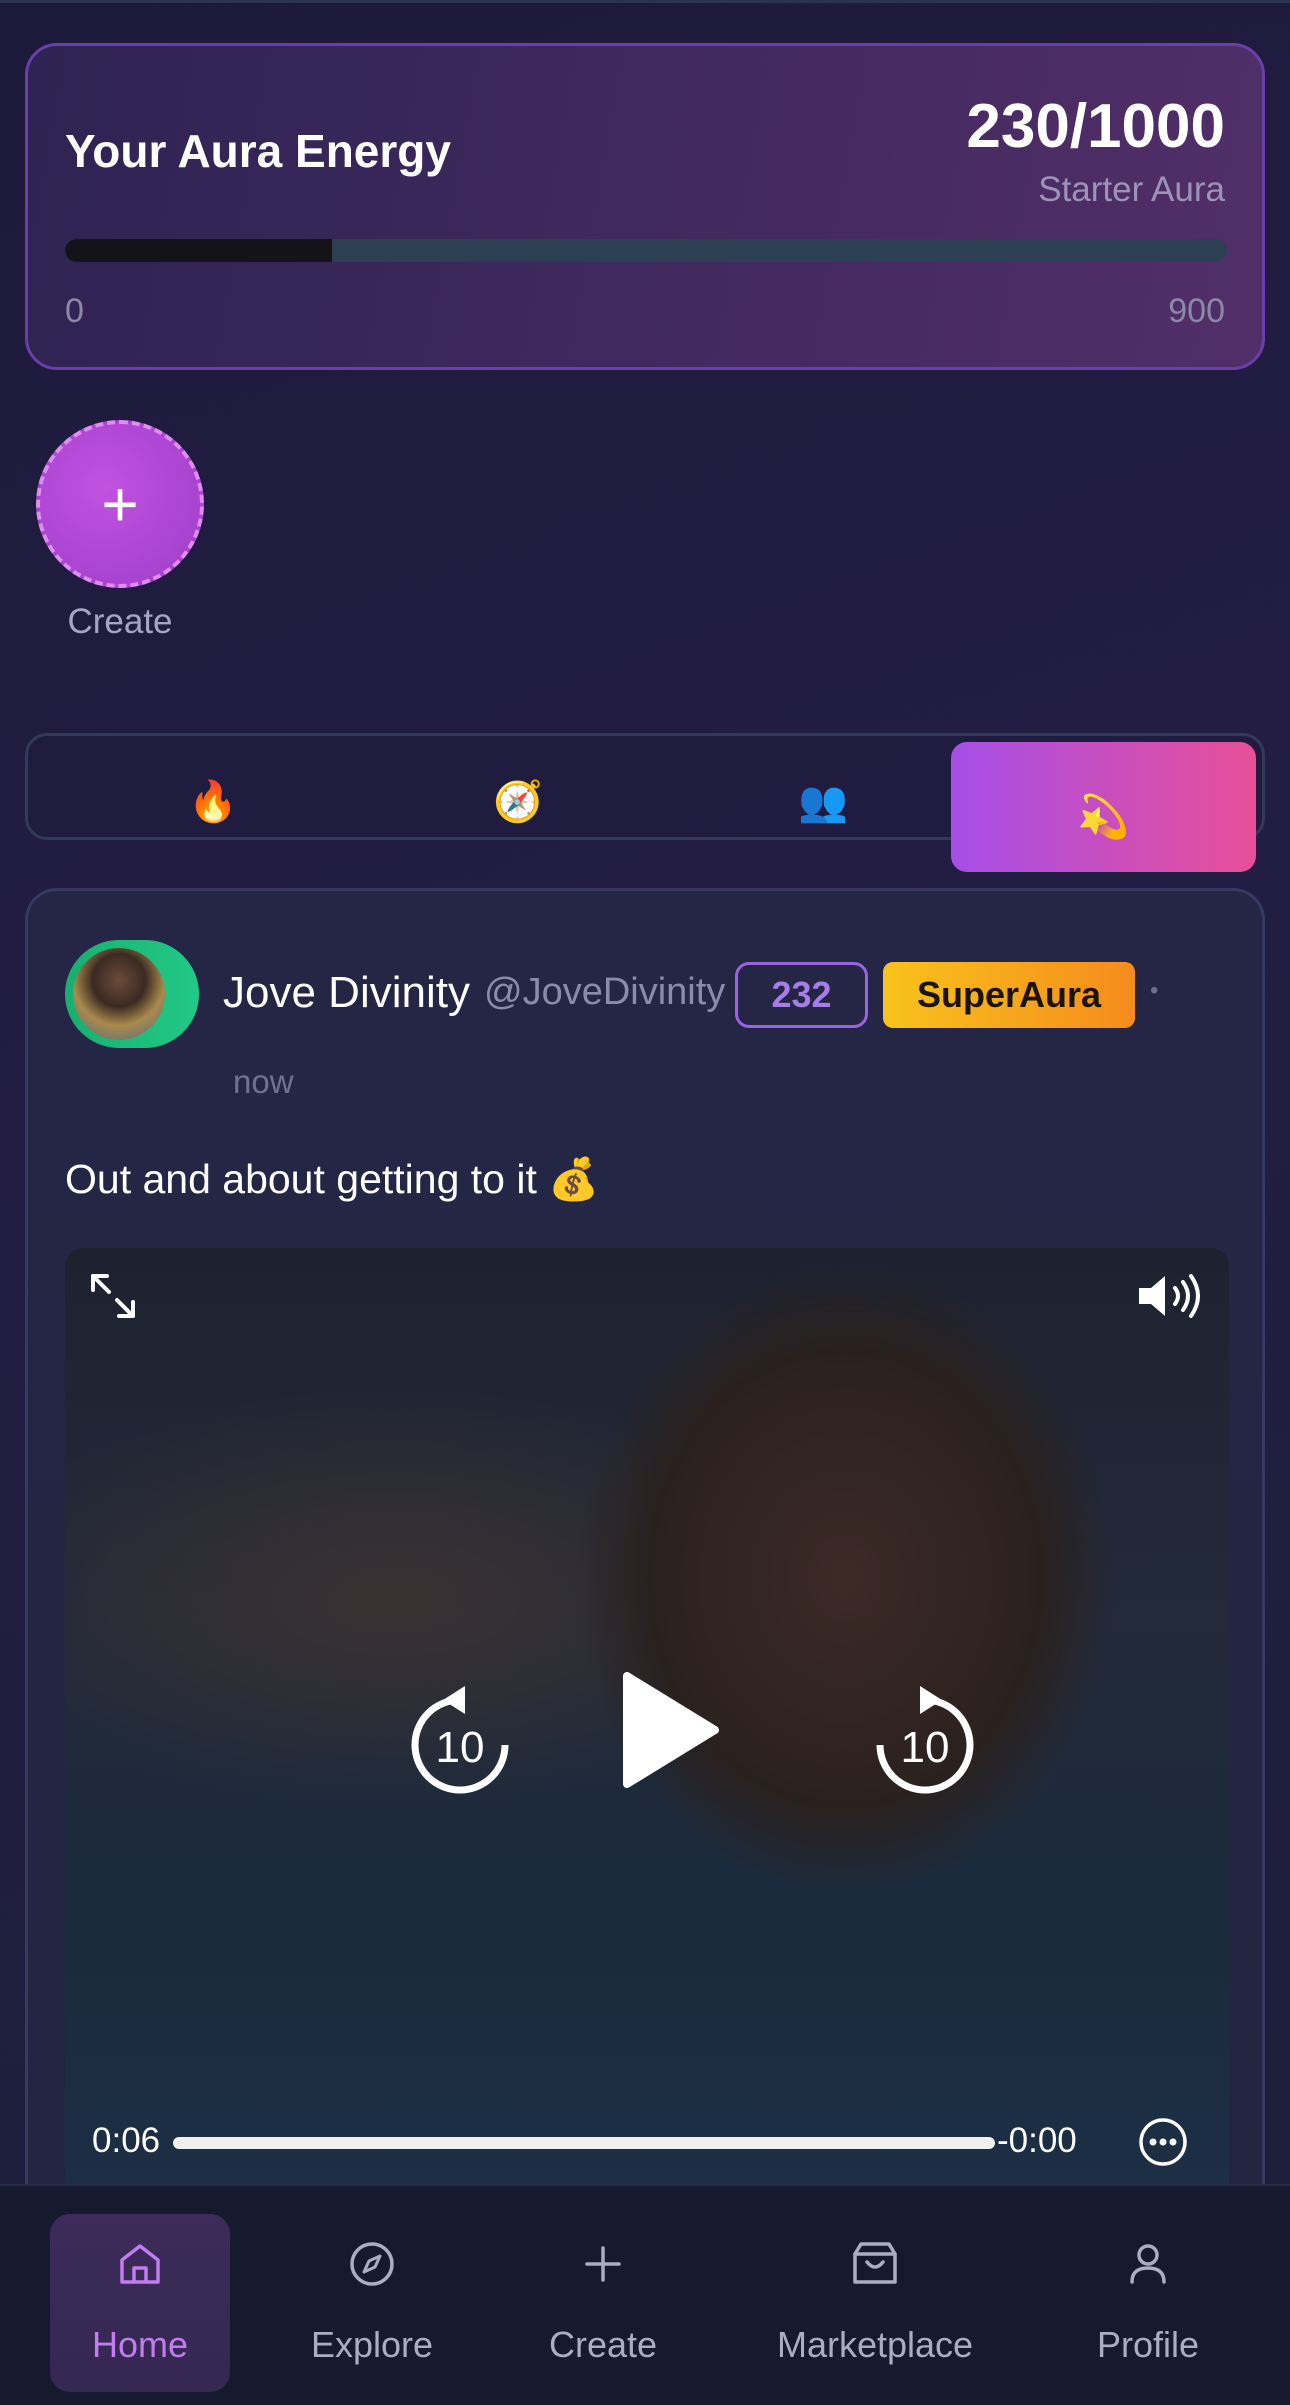 The width and height of the screenshot is (1290, 2405). What do you see at coordinates (140, 2344) in the screenshot?
I see `nav-home-label: Home` at bounding box center [140, 2344].